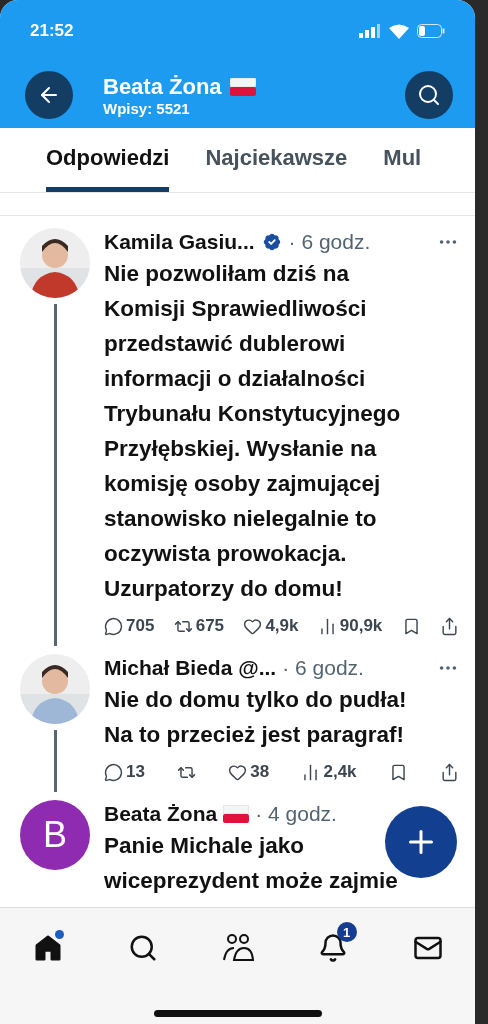 The image size is (488, 1024). What do you see at coordinates (140, 626) in the screenshot?
I see `stat-count: 705` at bounding box center [140, 626].